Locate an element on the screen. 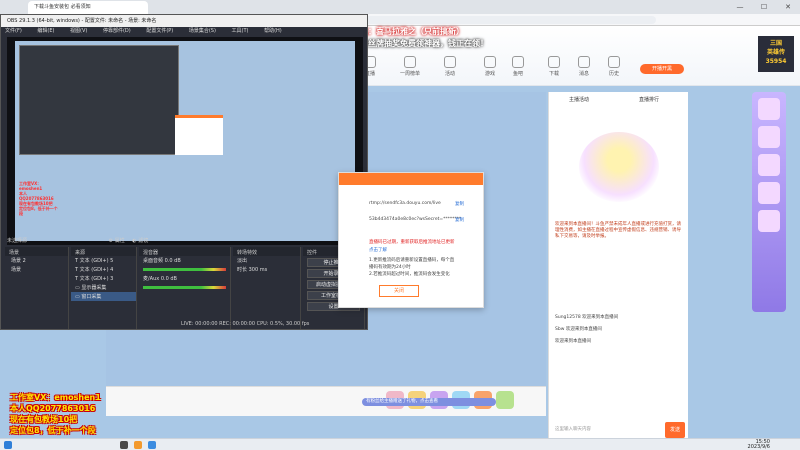 The image size is (800, 450). nav-item-fish: 鱼吧 is located at coordinates (518, 66).